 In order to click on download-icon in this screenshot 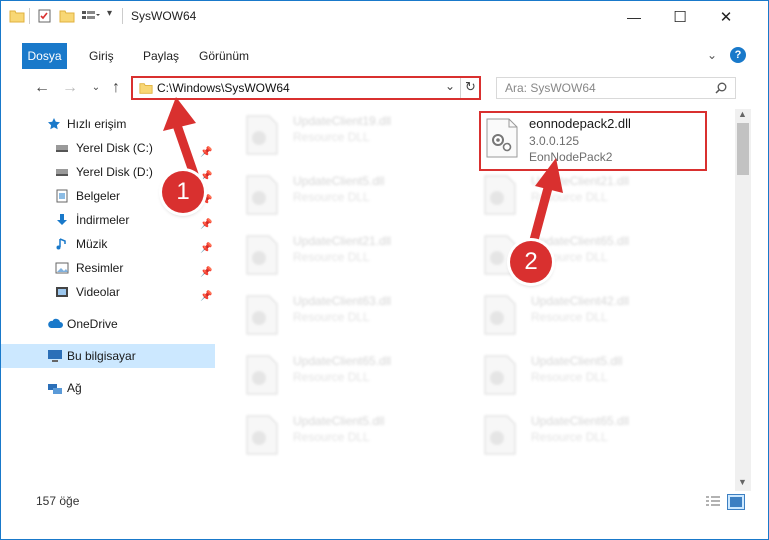, I will do `click(62, 219)`.